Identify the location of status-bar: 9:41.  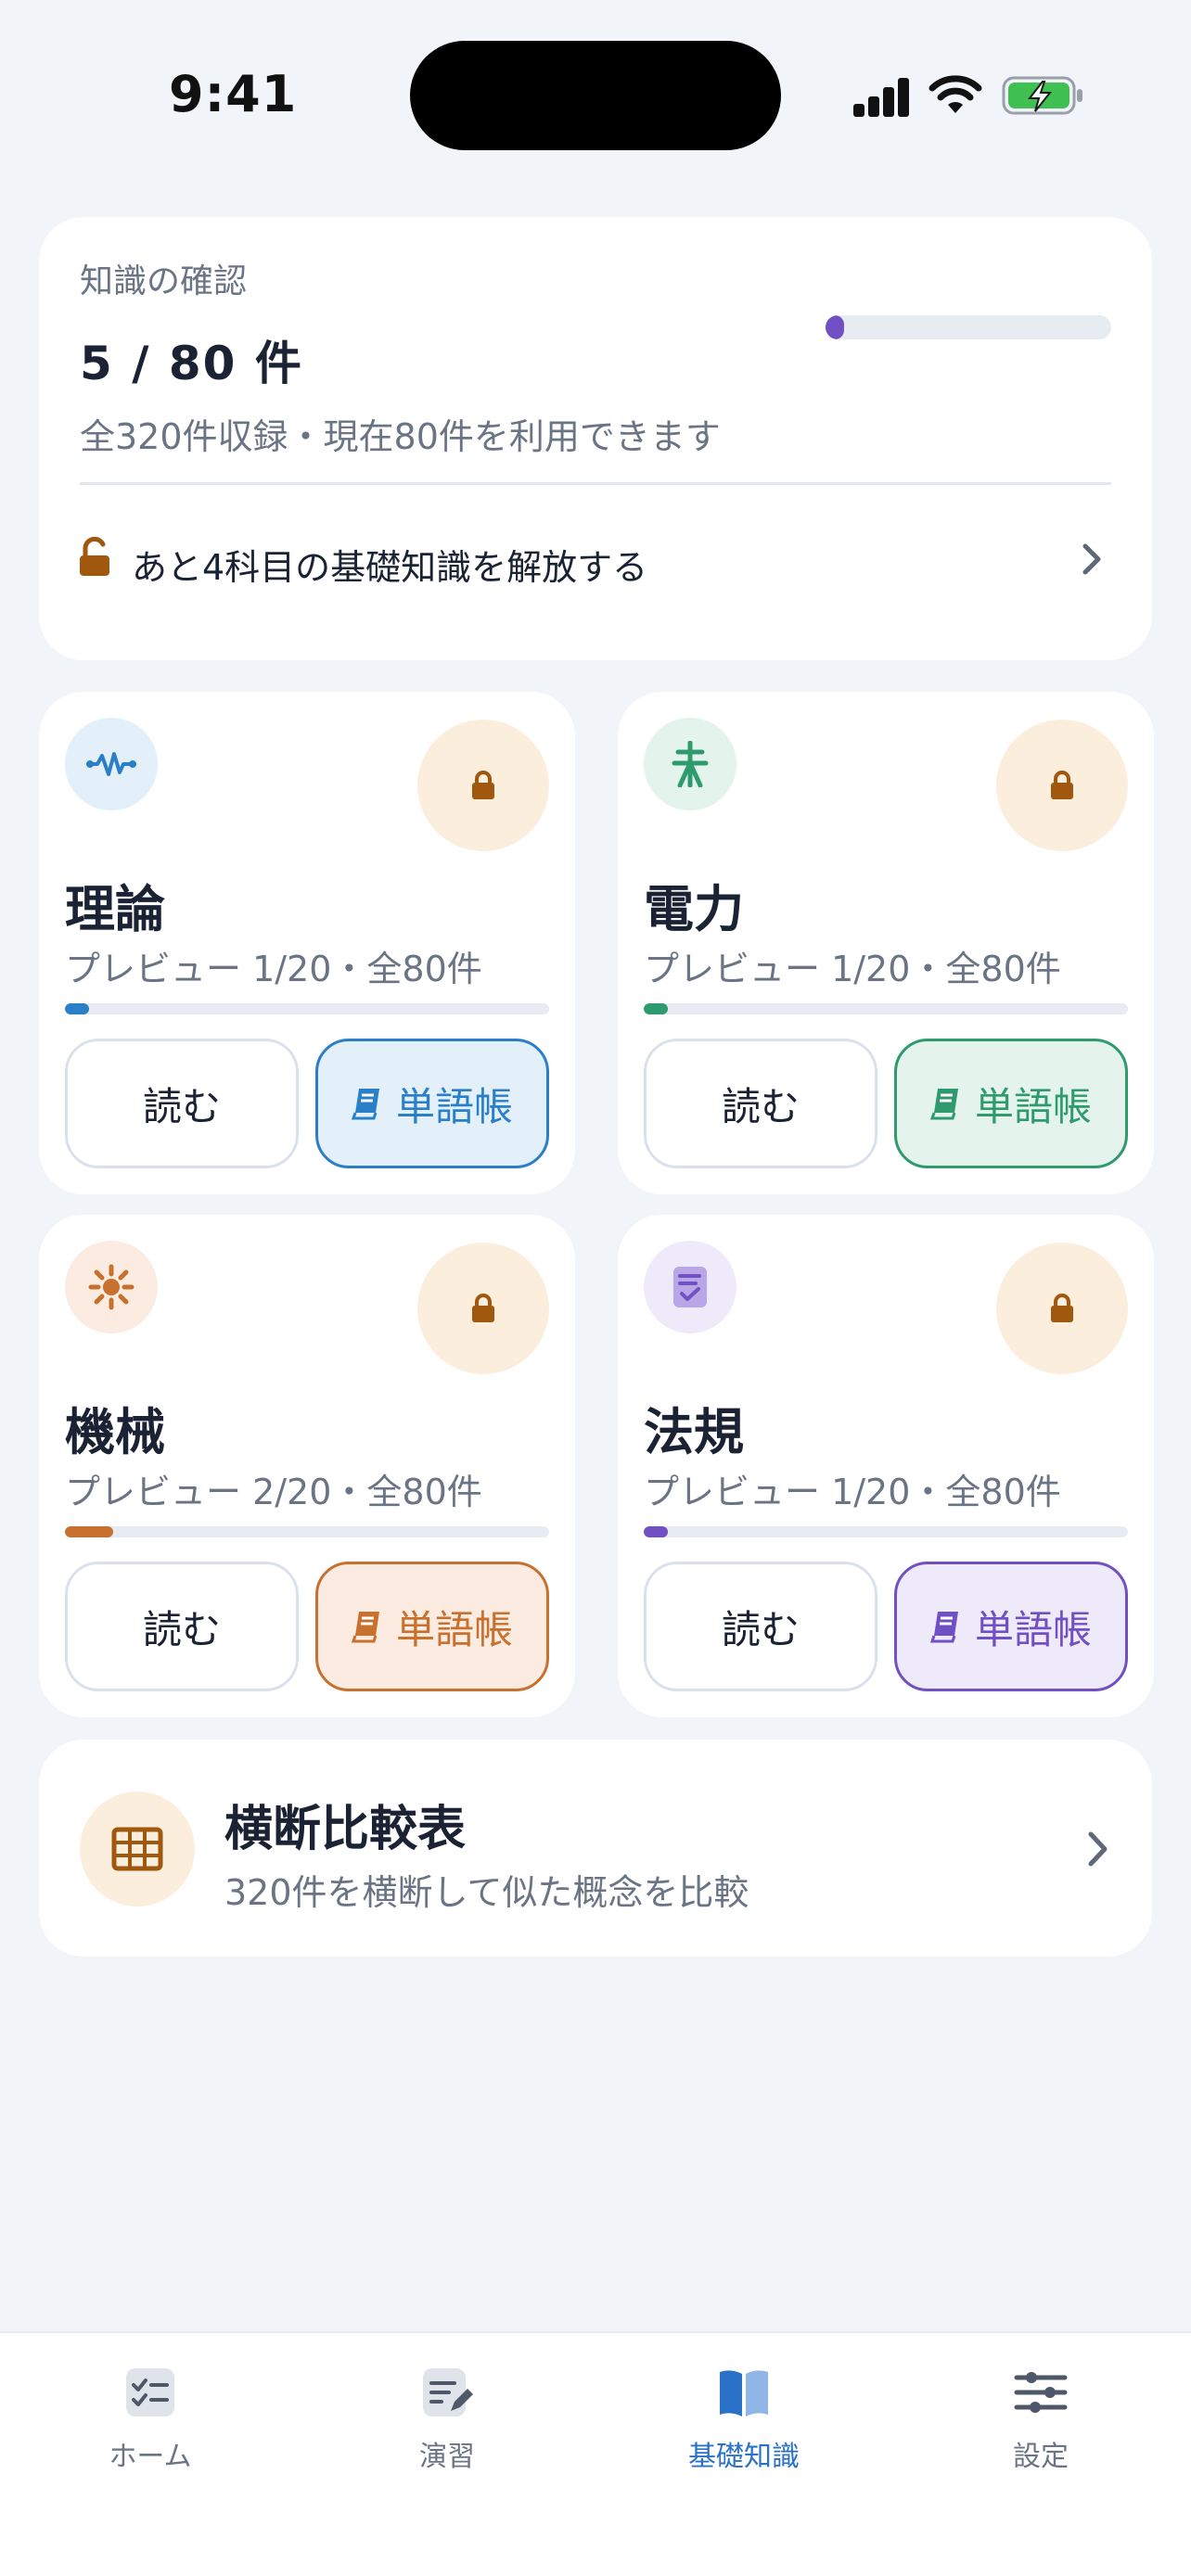
(595, 92).